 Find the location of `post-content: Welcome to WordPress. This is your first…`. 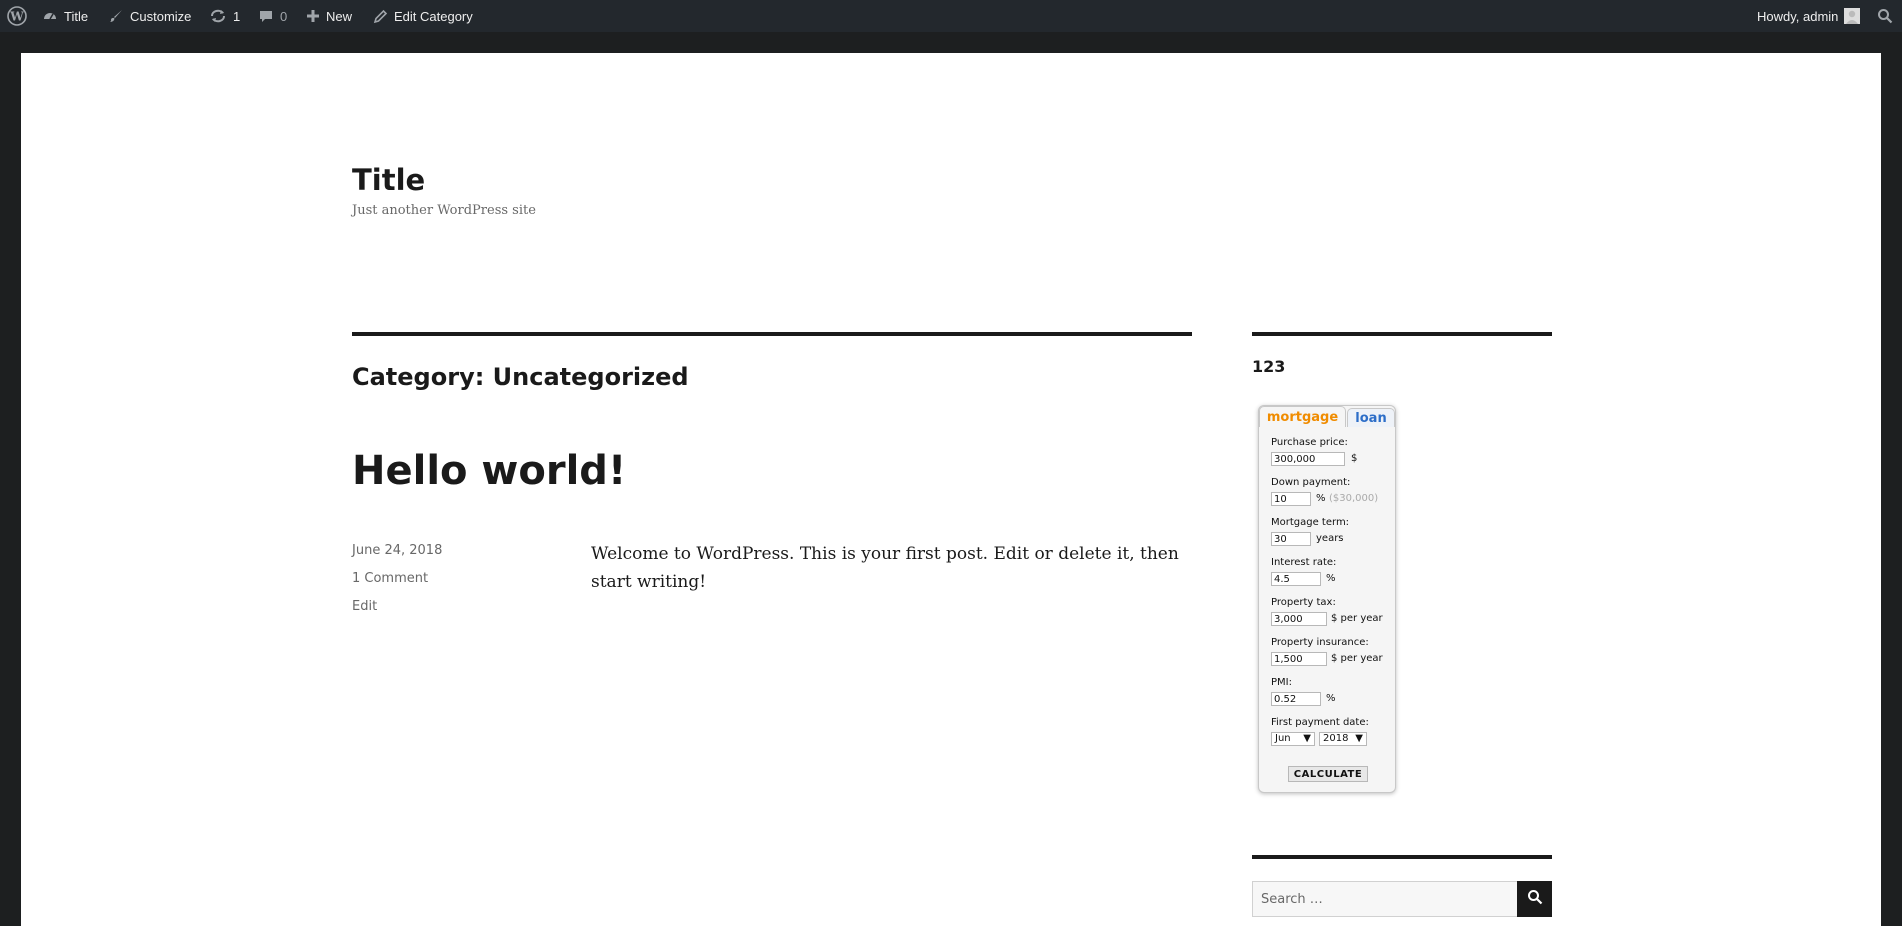

post-content: Welcome to WordPress. This is your first… is located at coordinates (885, 568).